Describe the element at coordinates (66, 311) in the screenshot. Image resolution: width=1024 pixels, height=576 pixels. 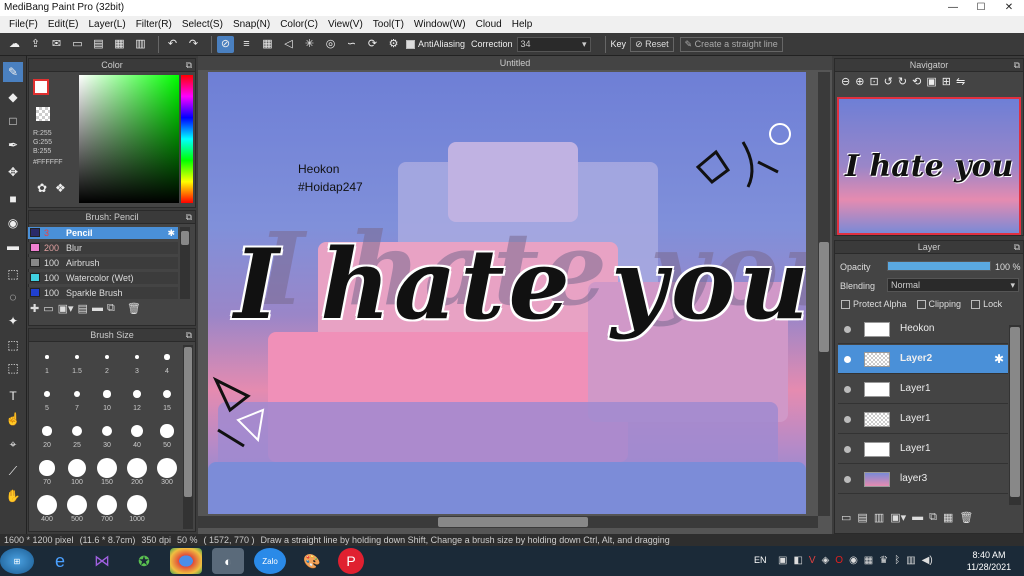
I see `brush-dropdown-icon: ▣▾` at that location.